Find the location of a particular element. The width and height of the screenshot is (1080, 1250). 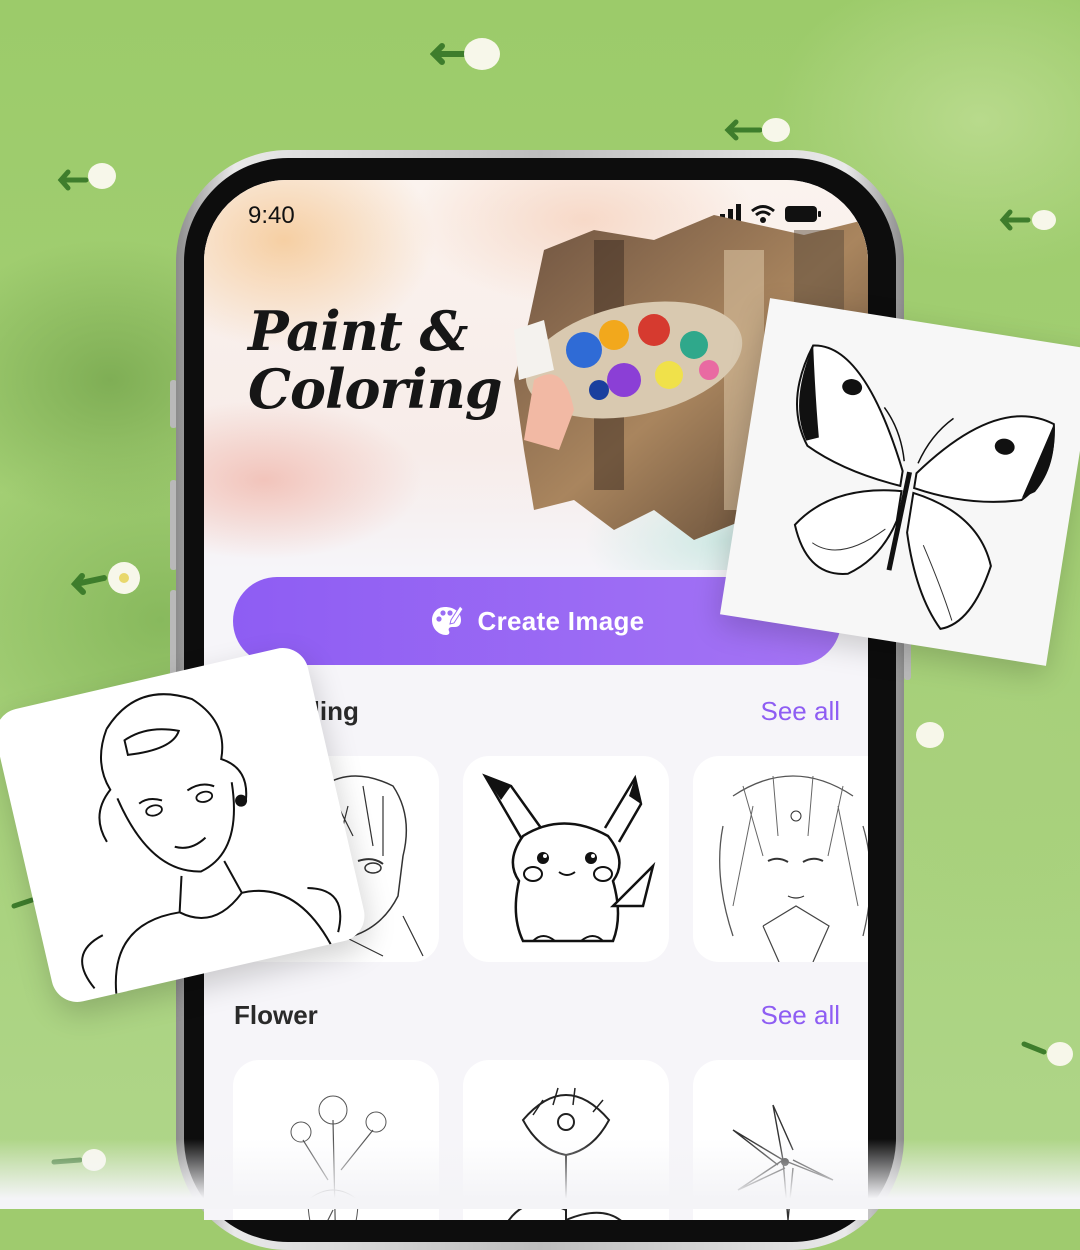

anime-character-sketch is located at coordinates (793, 868).